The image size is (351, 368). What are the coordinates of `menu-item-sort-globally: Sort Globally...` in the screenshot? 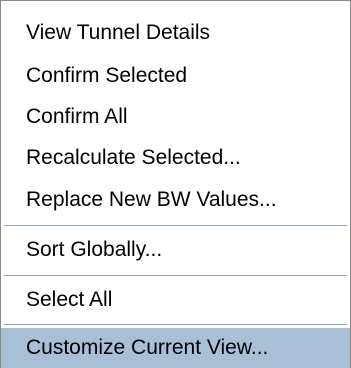 It's located at (175, 250).